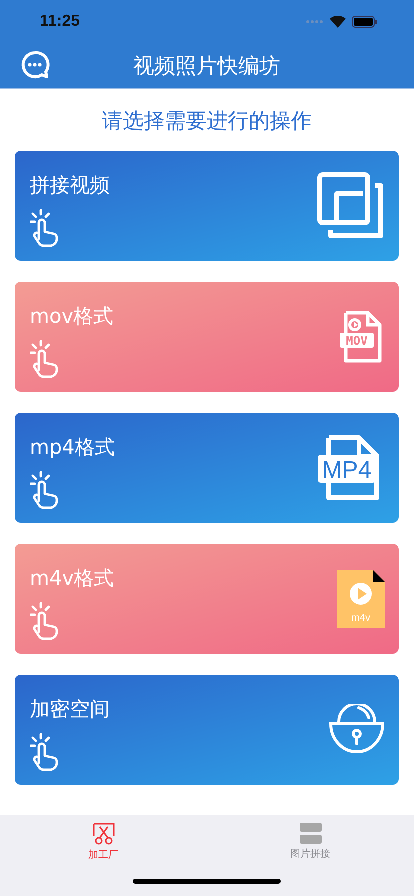  Describe the element at coordinates (351, 206) in the screenshot. I see `stacked-squares-icon` at that location.